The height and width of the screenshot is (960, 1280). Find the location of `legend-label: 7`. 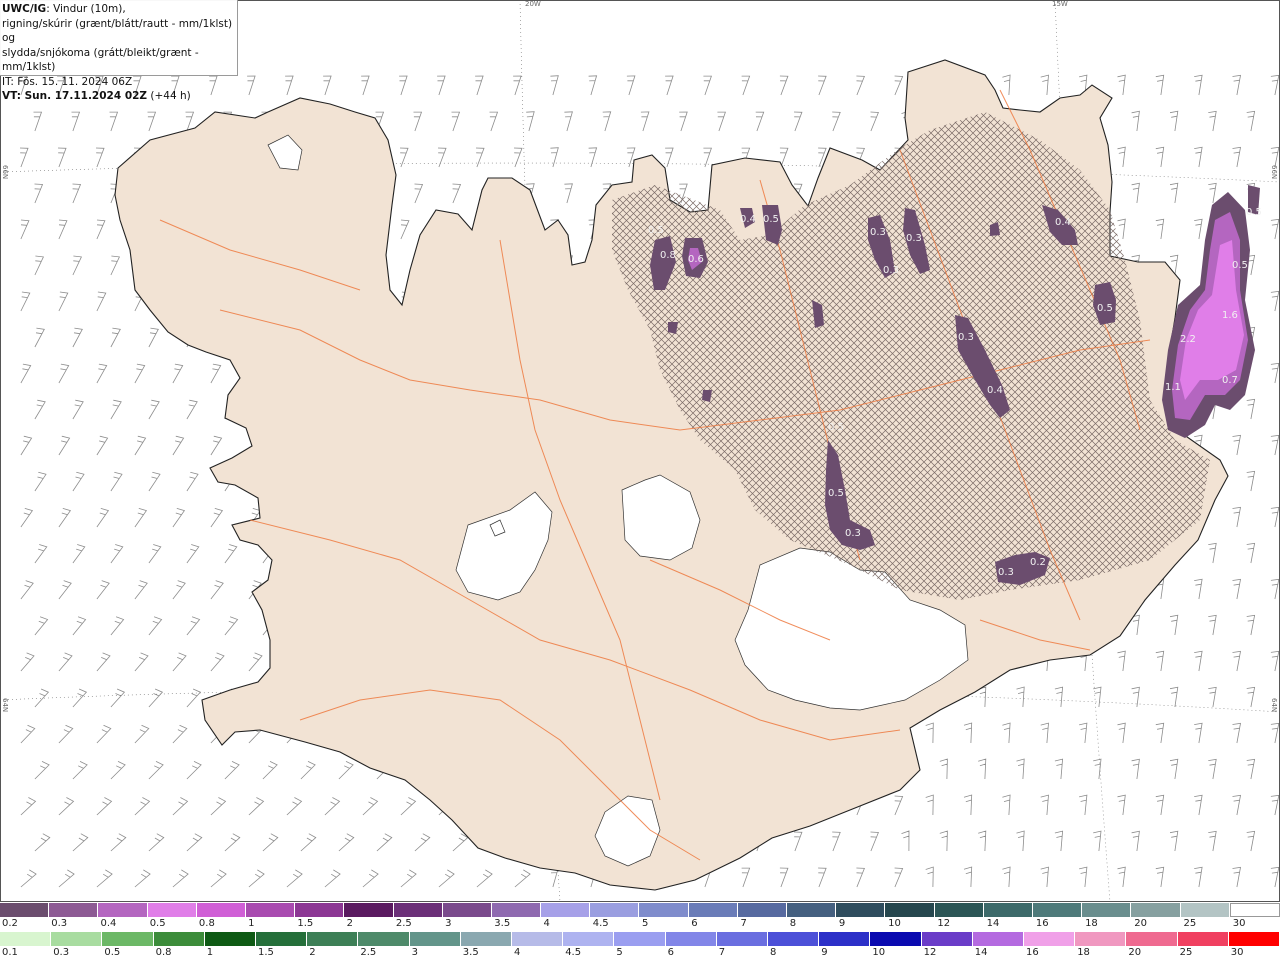

legend-label: 7 is located at coordinates (743, 923).